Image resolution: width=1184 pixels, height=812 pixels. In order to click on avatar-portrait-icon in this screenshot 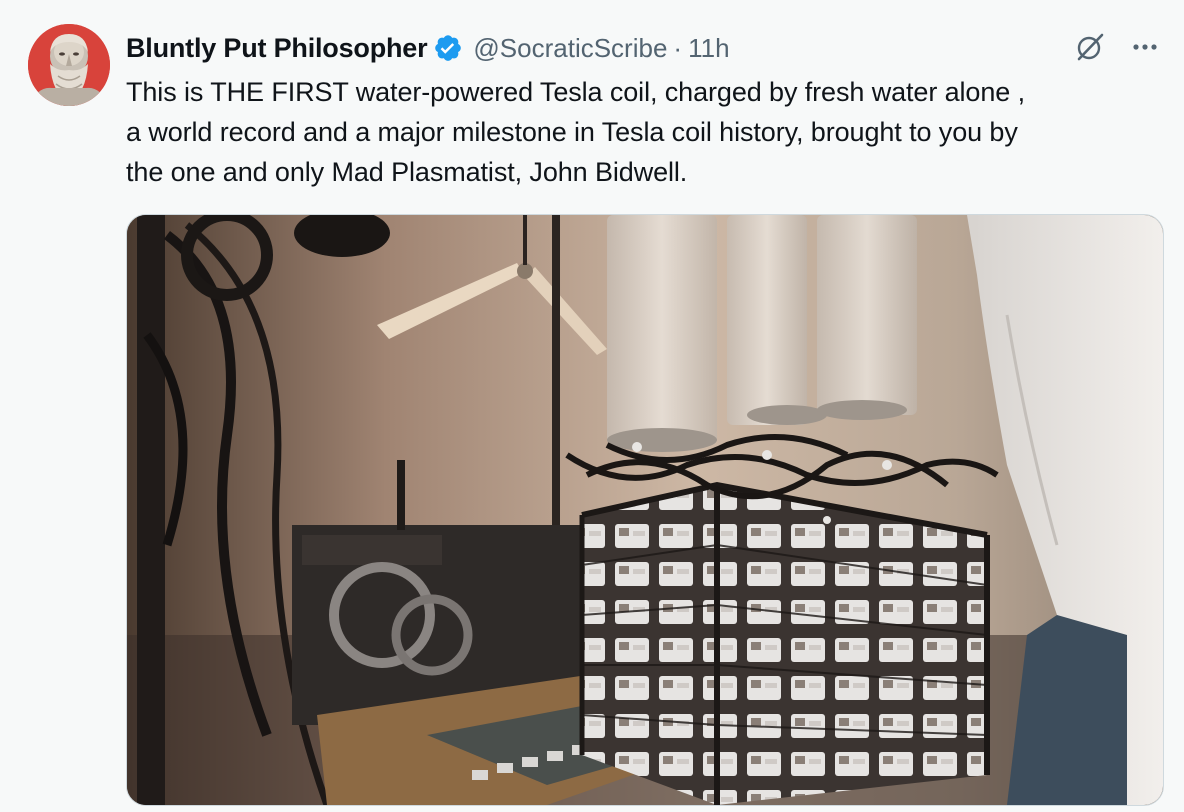, I will do `click(69, 65)`.